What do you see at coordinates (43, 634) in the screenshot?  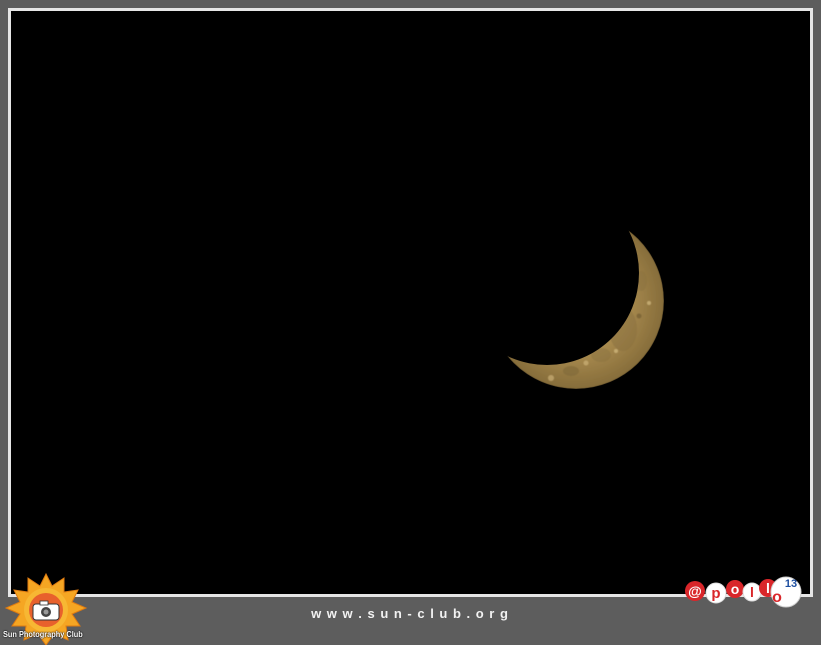 I see `club-name: Sun Photography Club` at bounding box center [43, 634].